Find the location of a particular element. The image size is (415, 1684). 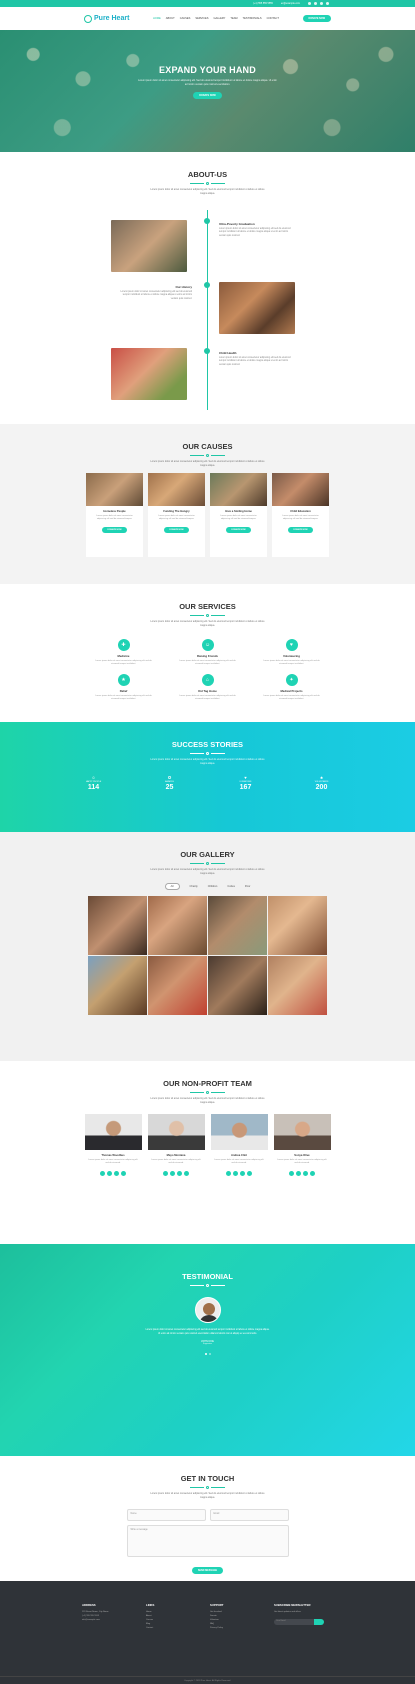

footer-links: LINKS Home About Causes Blog Contact is located at coordinates (178, 1617).